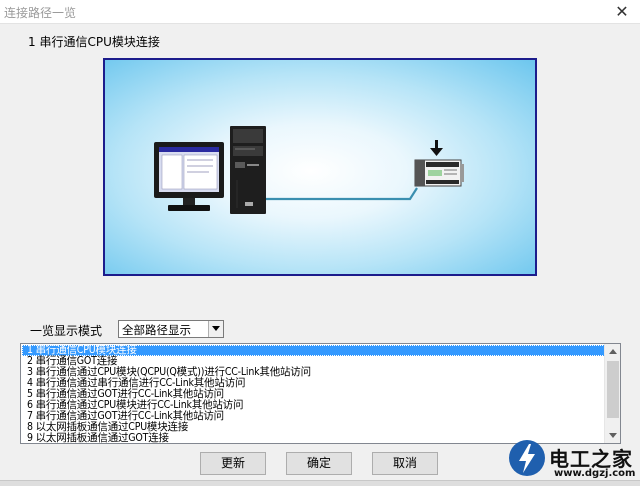  What do you see at coordinates (342, 194) in the screenshot?
I see `serial-cable` at bounding box center [342, 194].